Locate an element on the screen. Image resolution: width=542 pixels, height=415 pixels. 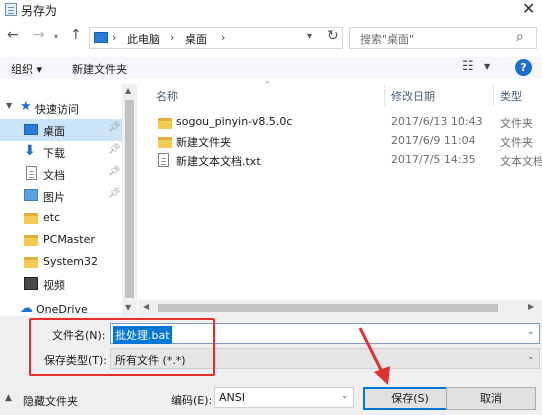
file-type: 文本文档 is located at coordinates (521, 161).